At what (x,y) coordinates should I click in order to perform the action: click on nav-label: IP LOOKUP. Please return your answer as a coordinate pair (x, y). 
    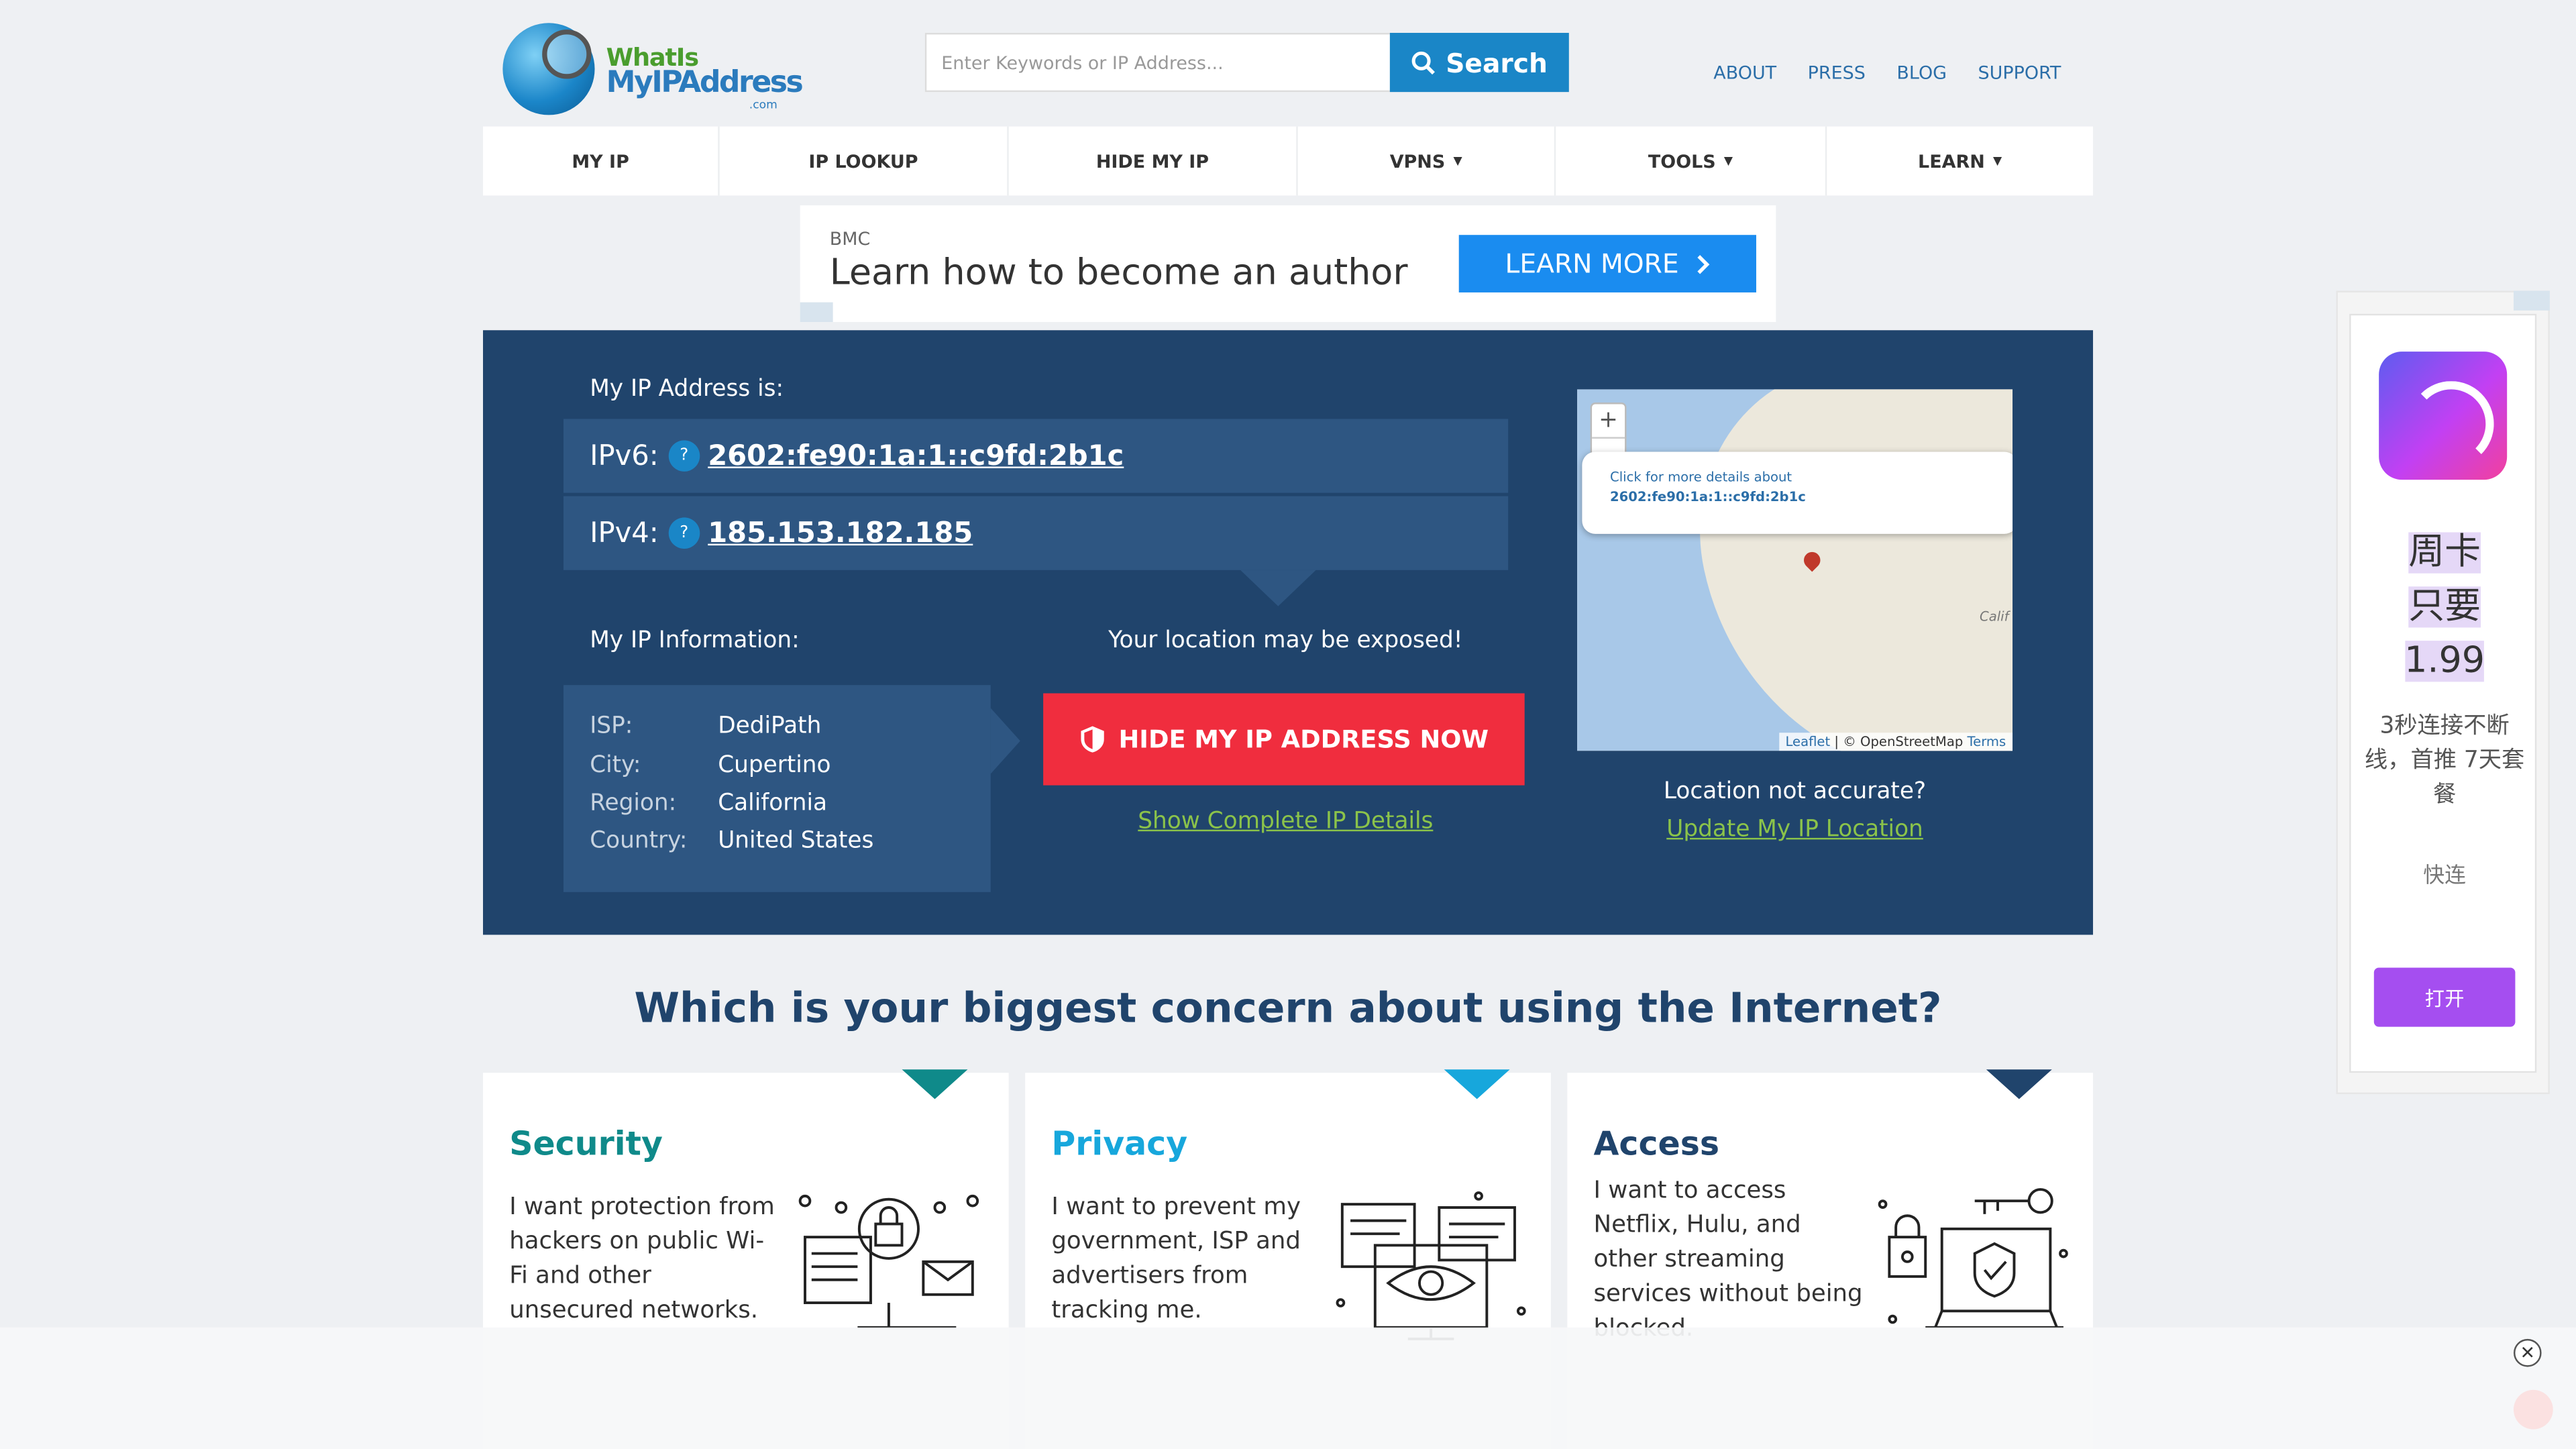
    Looking at the image, I should click on (863, 161).